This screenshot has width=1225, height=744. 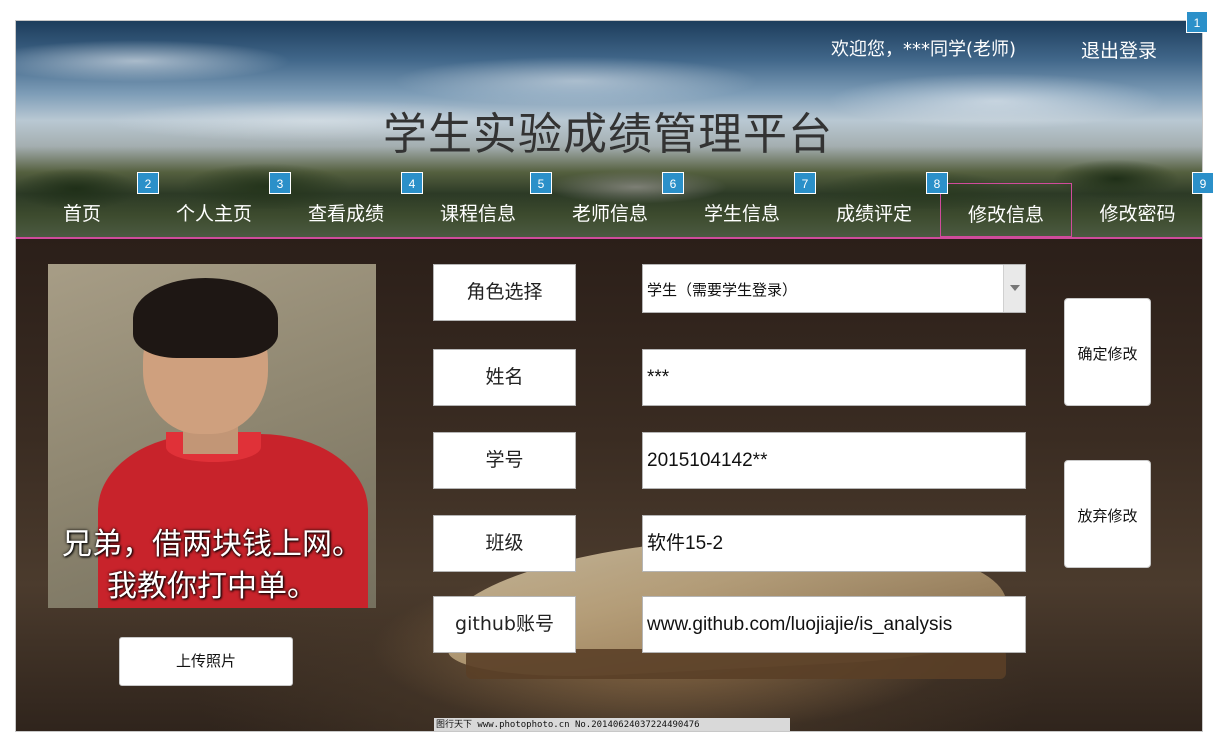 I want to click on nav-item-profile: 个人主页, so click(x=214, y=210).